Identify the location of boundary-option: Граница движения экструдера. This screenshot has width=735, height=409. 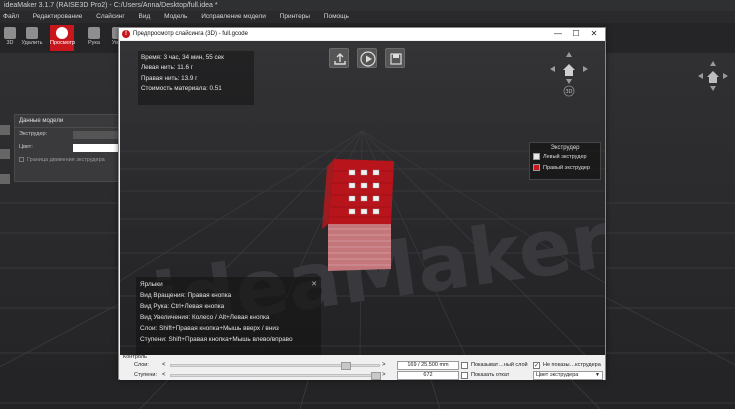
(73, 160).